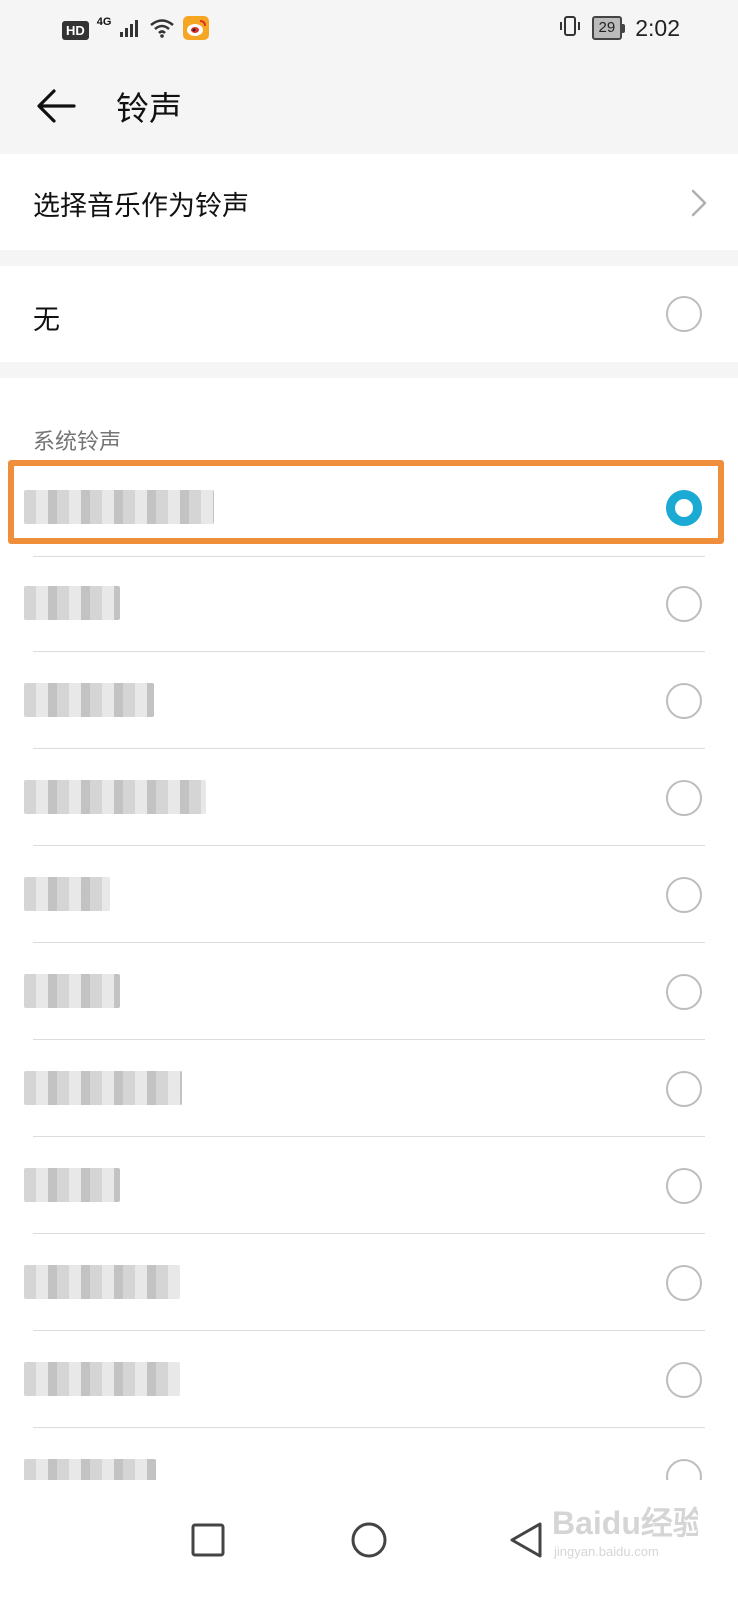 The width and height of the screenshot is (738, 1600). Describe the element at coordinates (141, 206) in the screenshot. I see `choose-music-label: 选择音乐作为铃声` at that location.